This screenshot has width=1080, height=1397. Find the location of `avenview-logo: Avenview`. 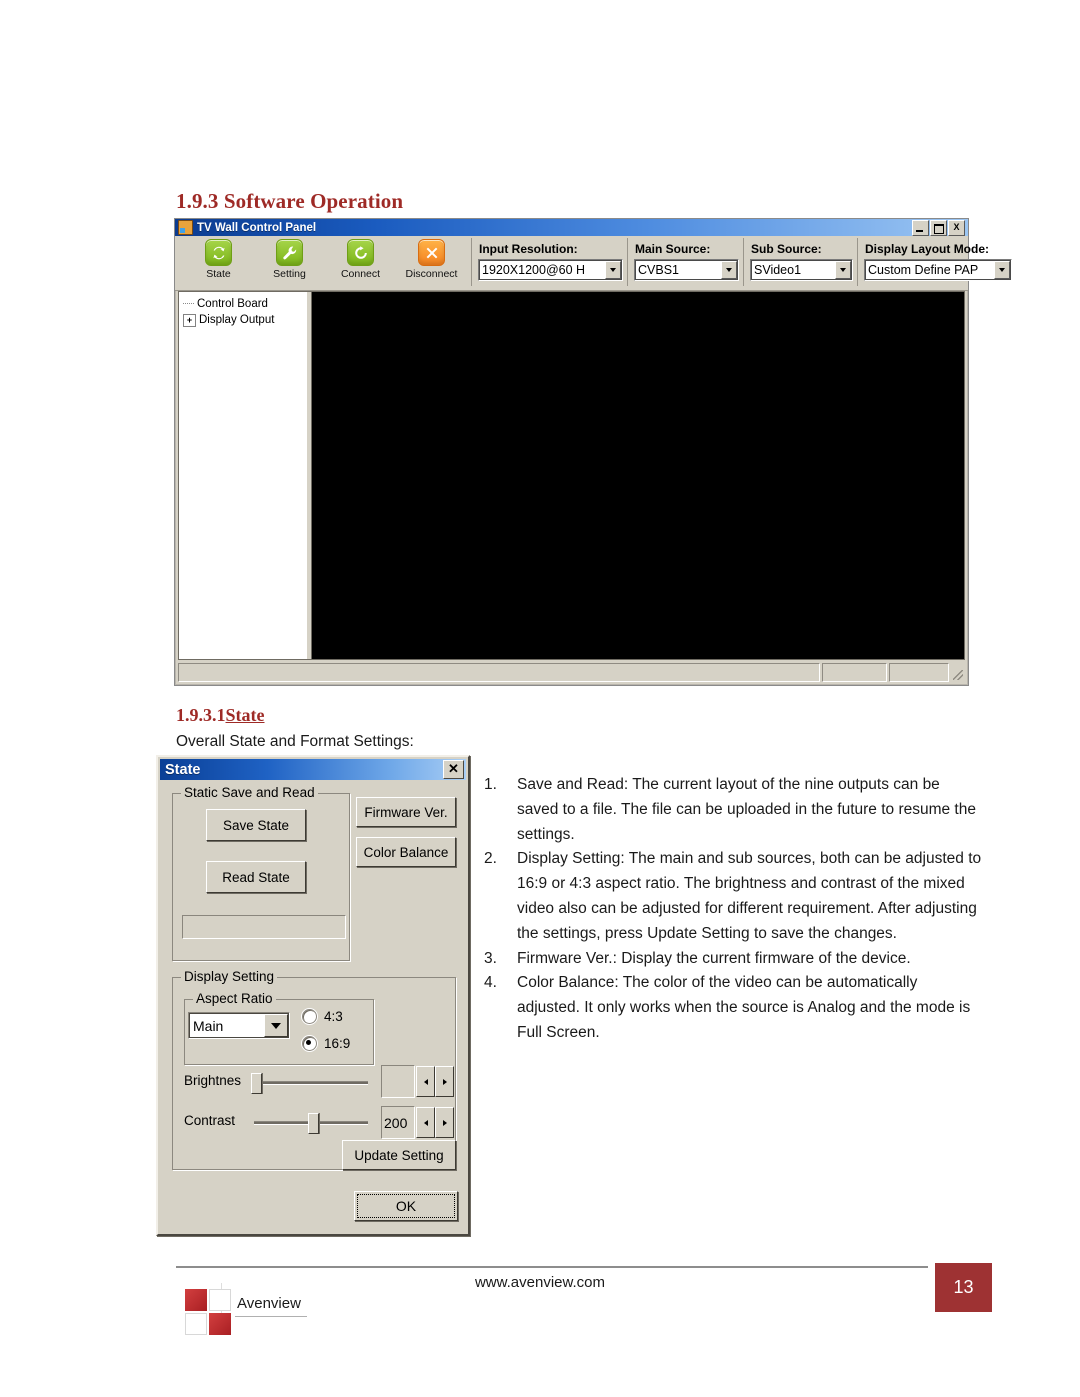

avenview-logo: Avenview is located at coordinates (247, 1309).